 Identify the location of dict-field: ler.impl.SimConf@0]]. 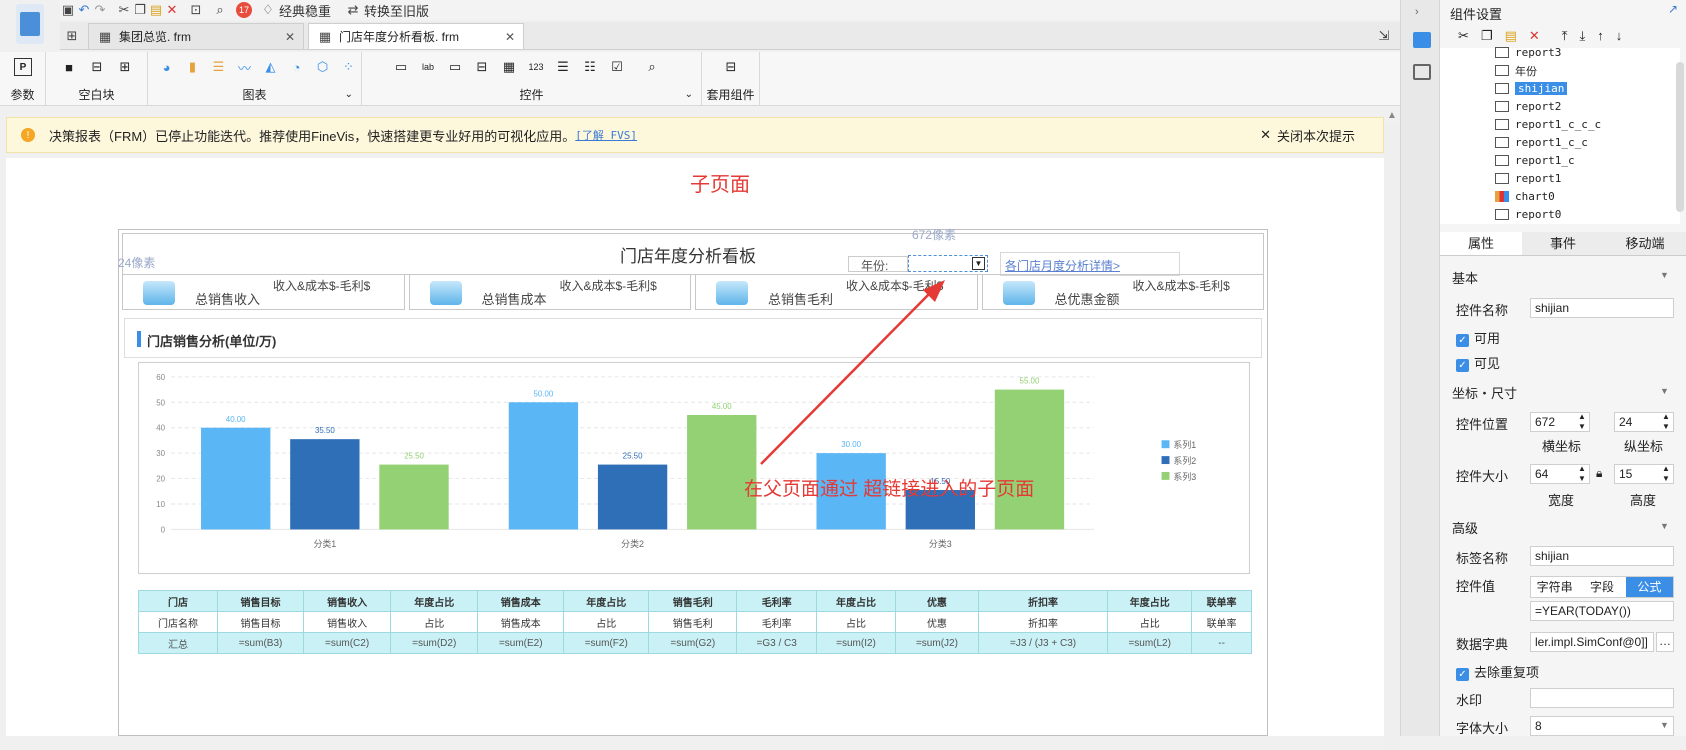
(1592, 642).